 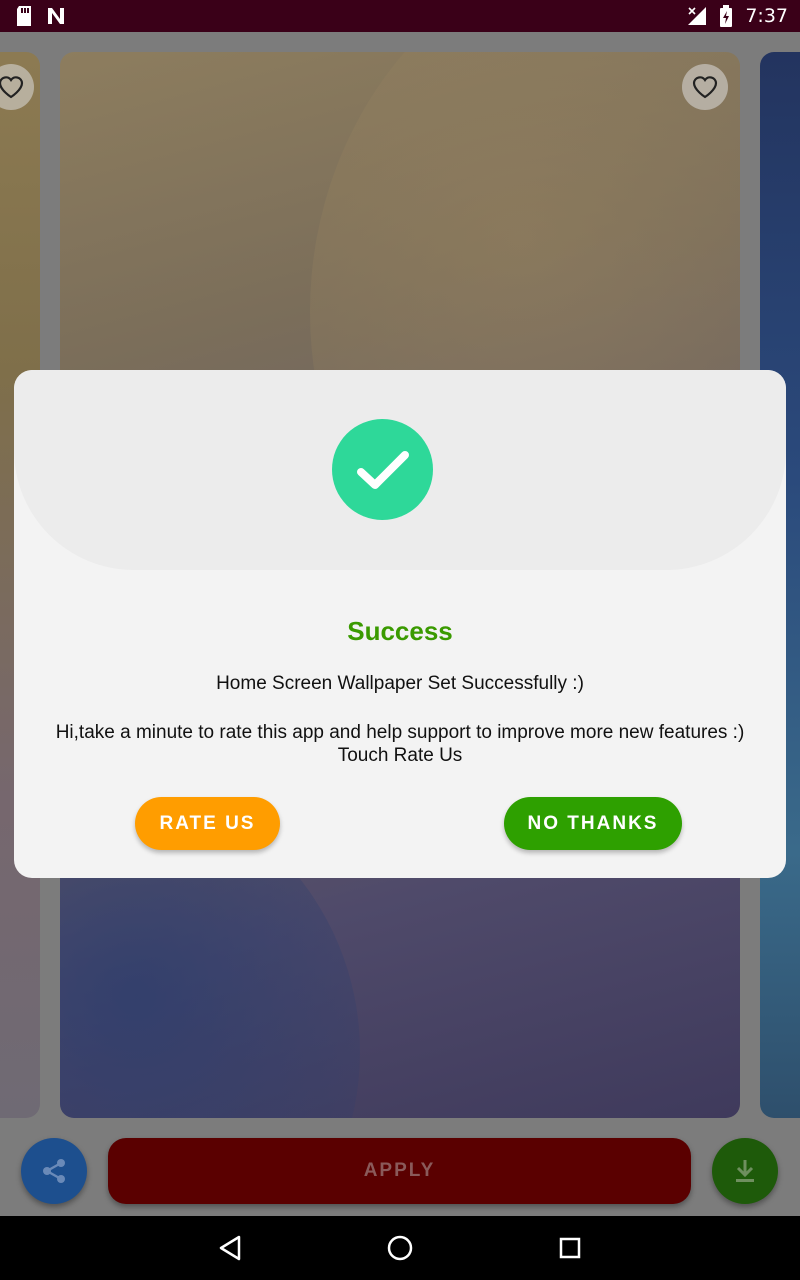 I want to click on home-icon, so click(x=400, y=1248).